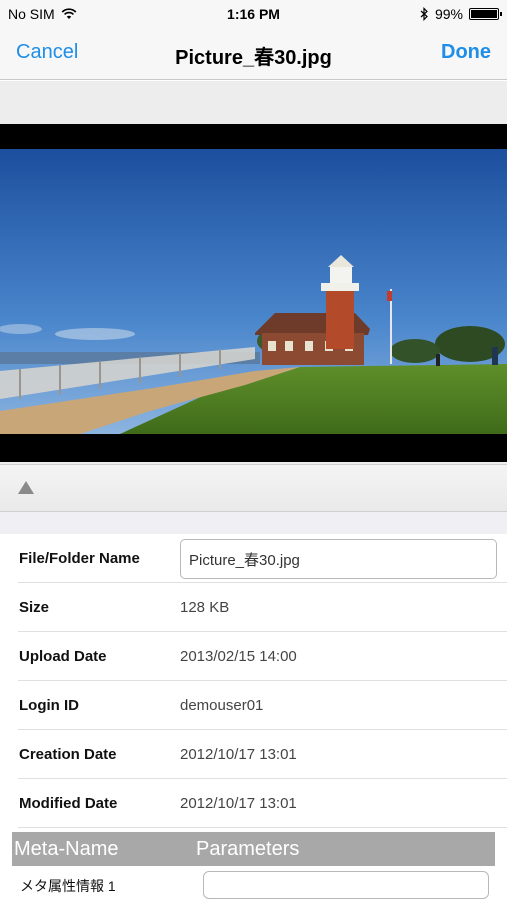  I want to click on bluetooth-icon, so click(424, 14).